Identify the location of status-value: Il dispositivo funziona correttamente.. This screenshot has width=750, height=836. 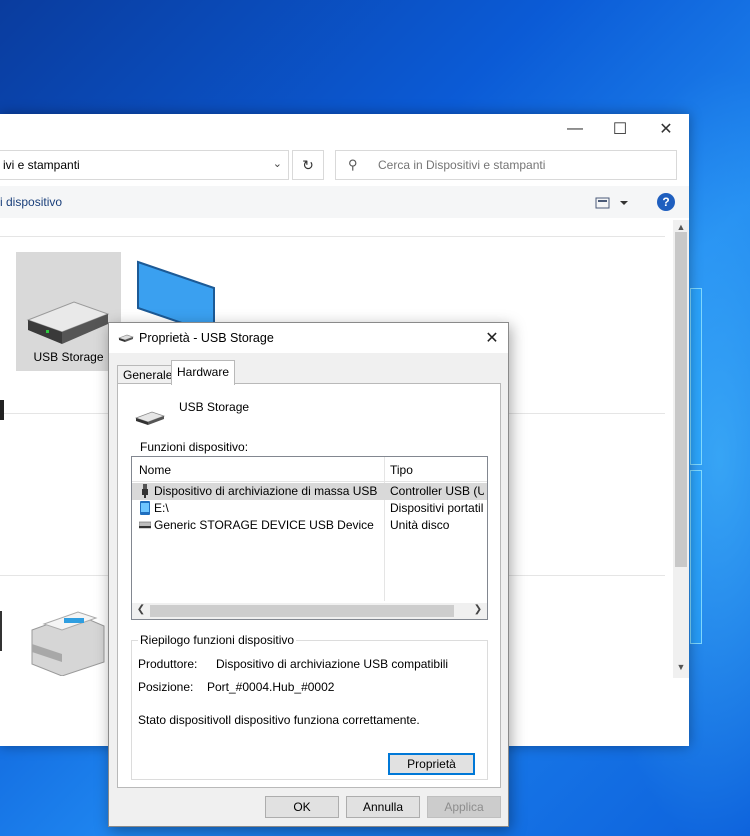
(322, 720).